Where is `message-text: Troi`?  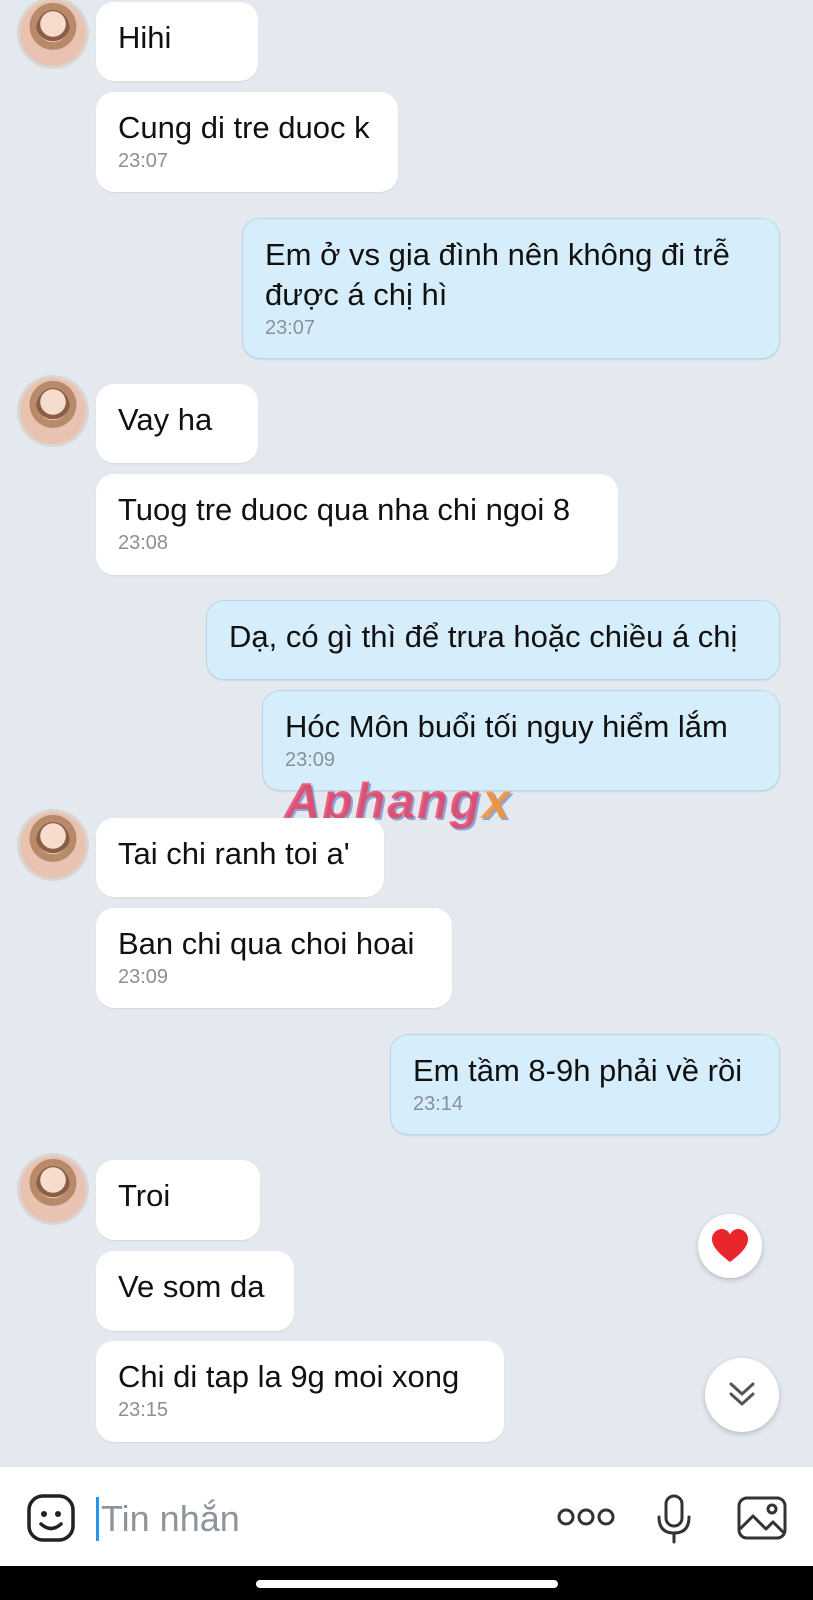 message-text: Troi is located at coordinates (144, 1195).